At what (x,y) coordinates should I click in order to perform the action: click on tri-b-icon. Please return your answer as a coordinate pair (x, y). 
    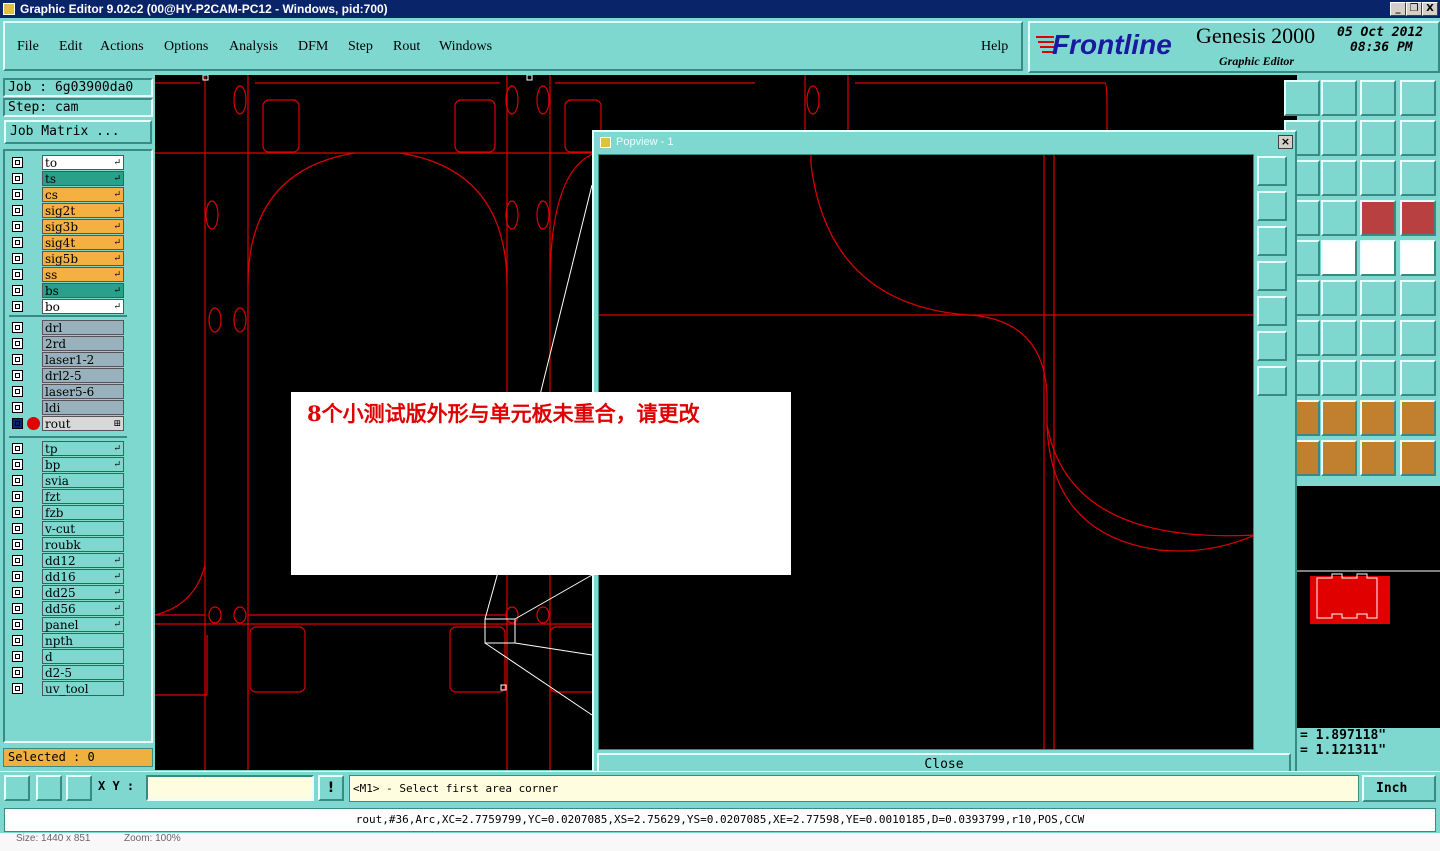
    Looking at the image, I should click on (1339, 418).